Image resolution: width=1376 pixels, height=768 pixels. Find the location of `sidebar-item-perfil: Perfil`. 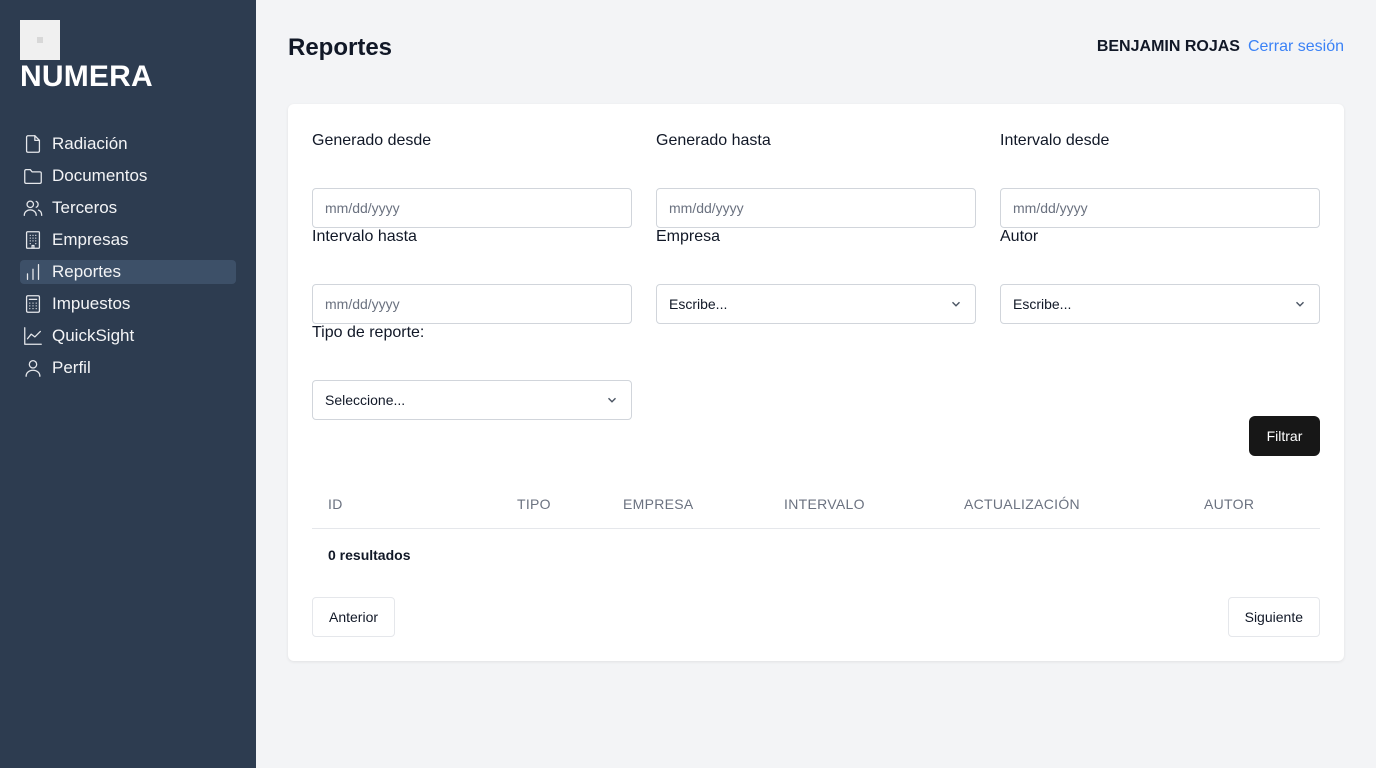

sidebar-item-perfil: Perfil is located at coordinates (128, 368).